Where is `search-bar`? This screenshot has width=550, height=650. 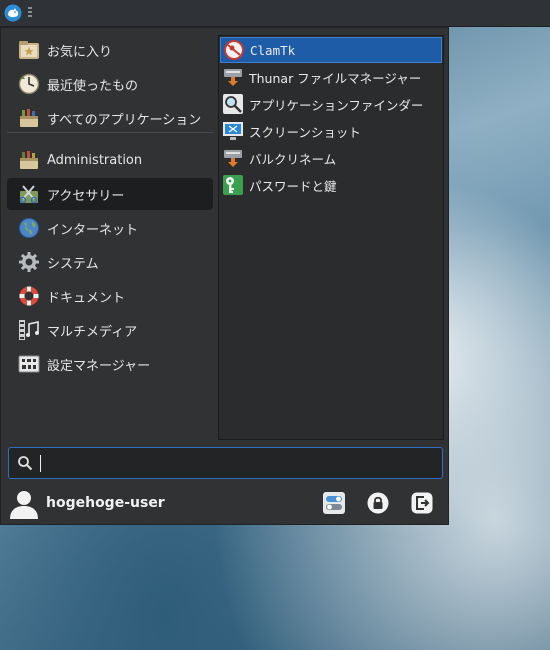 search-bar is located at coordinates (225, 463).